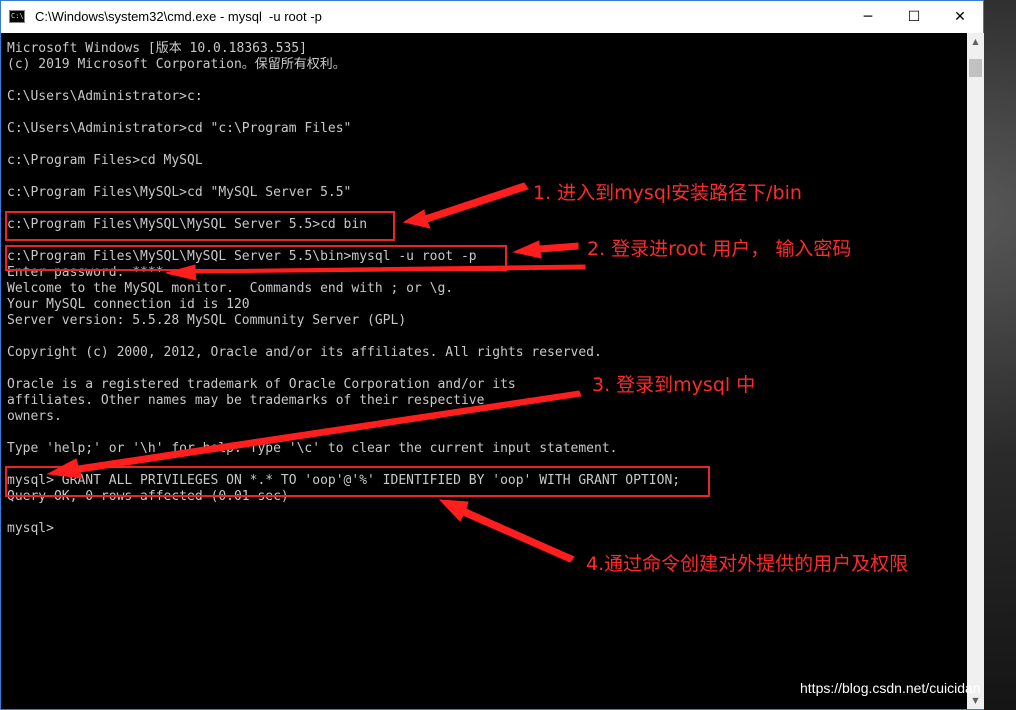 The width and height of the screenshot is (1016, 710). I want to click on watermark-url: https://blog.csdn.net/cuicidan, so click(890, 688).